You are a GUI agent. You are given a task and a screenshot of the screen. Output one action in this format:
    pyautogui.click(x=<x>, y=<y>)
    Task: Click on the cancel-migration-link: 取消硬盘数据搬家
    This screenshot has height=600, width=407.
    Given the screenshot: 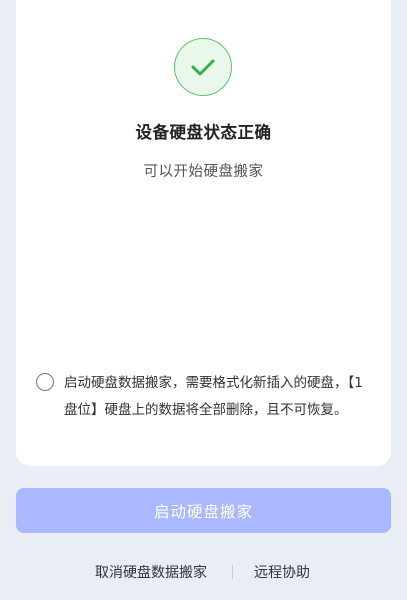 What is the action you would take?
    pyautogui.click(x=151, y=572)
    